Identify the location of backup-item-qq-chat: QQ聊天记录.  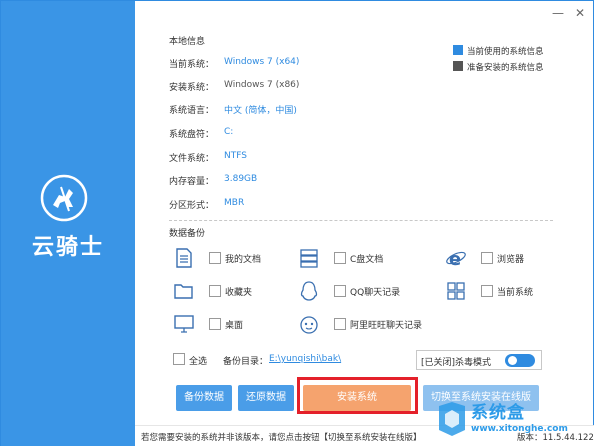
(363, 293).